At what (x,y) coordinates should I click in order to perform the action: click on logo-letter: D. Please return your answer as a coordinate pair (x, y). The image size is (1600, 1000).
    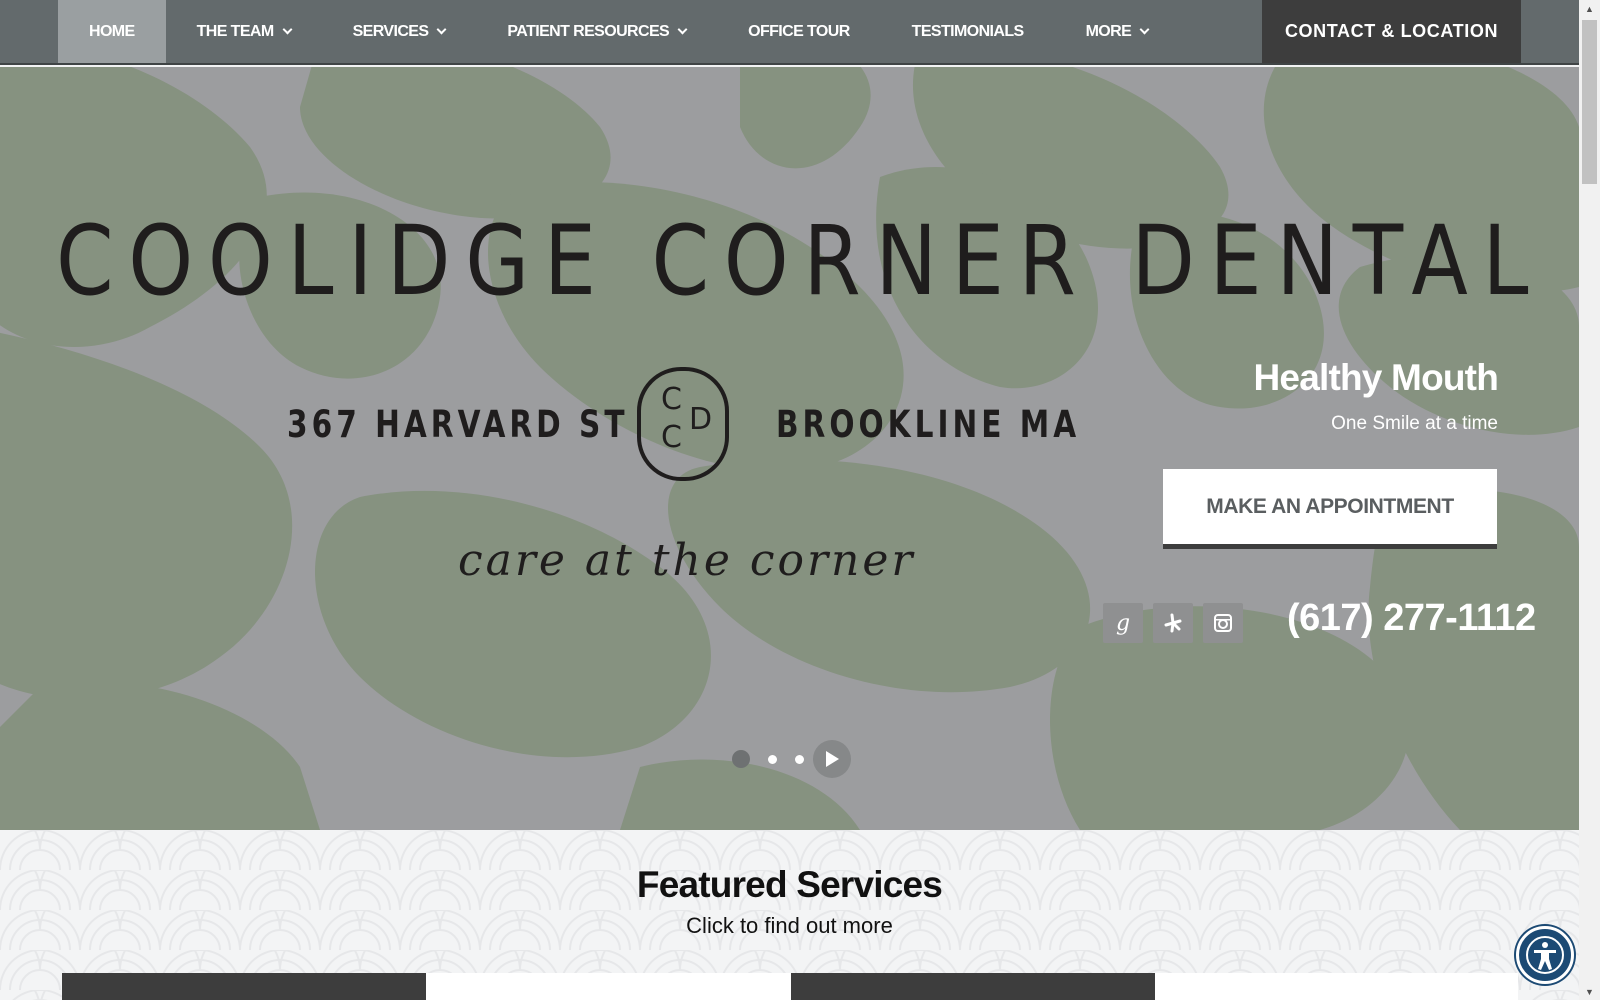
    Looking at the image, I should click on (701, 419).